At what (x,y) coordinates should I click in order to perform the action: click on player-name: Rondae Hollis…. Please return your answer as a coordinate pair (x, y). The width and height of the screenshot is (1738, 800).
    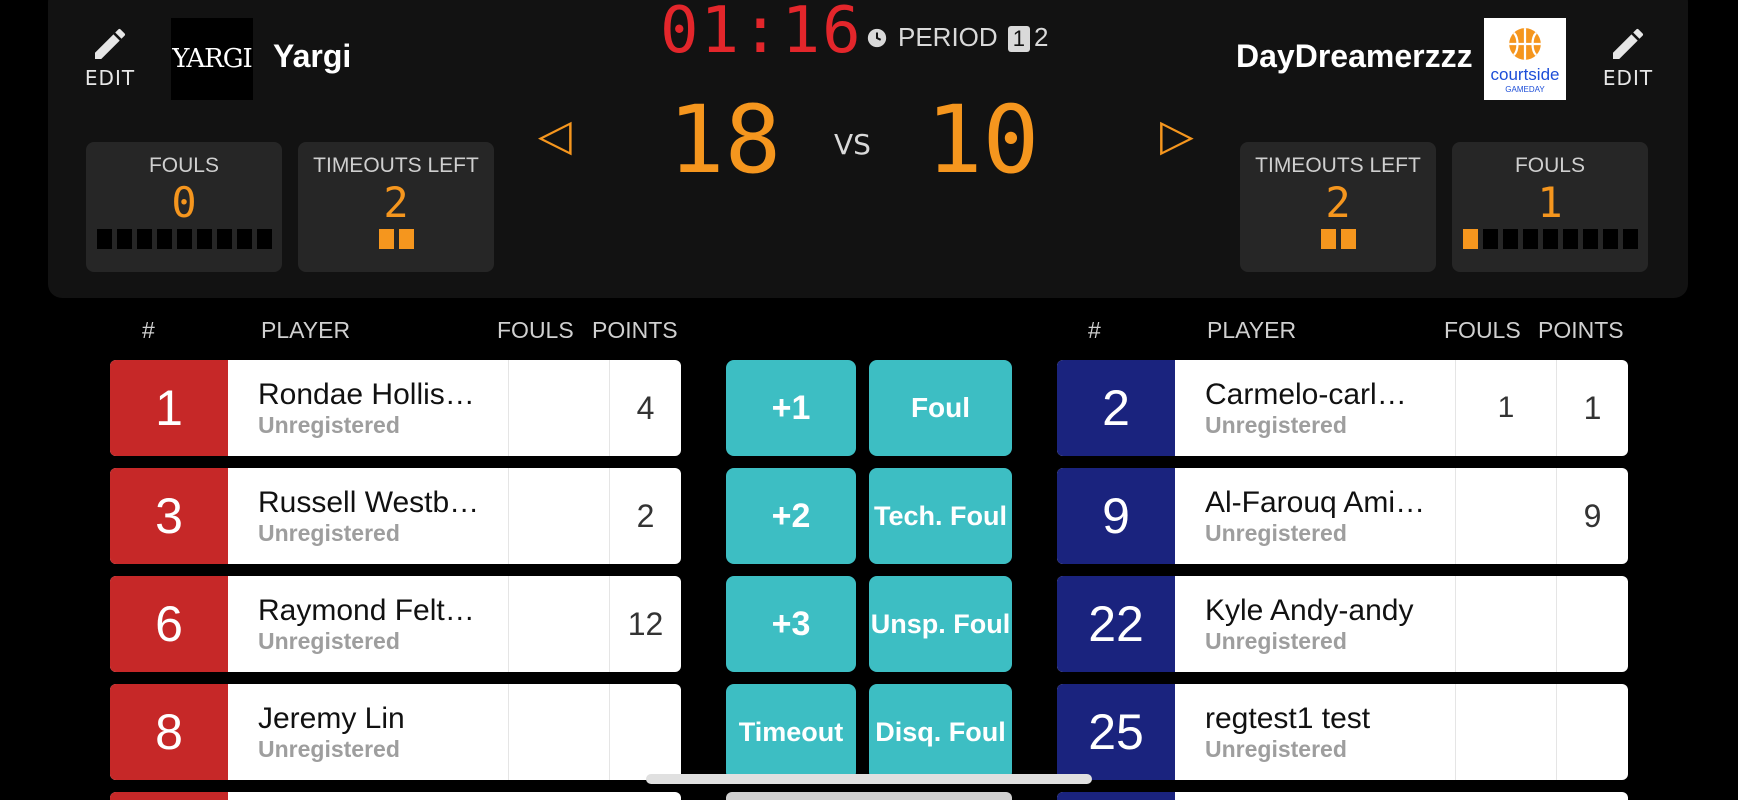
    Looking at the image, I should click on (366, 394).